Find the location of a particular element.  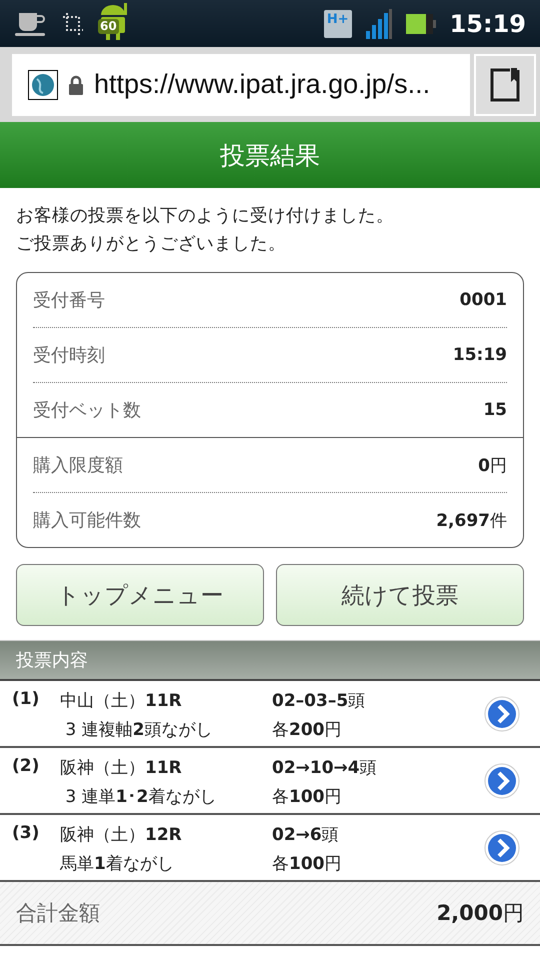

page-title: 投票結果 is located at coordinates (270, 155).